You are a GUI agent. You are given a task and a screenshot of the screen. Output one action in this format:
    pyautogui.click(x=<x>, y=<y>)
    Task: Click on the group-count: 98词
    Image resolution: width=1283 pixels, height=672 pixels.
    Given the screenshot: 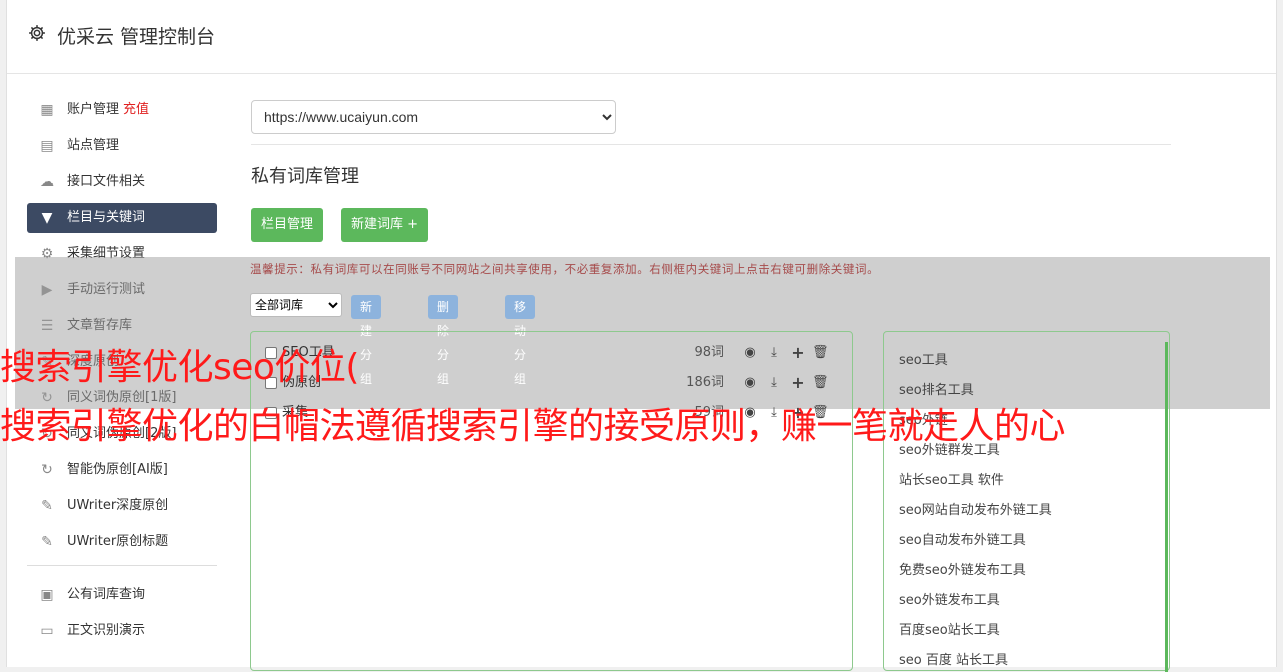 What is the action you would take?
    pyautogui.click(x=709, y=352)
    